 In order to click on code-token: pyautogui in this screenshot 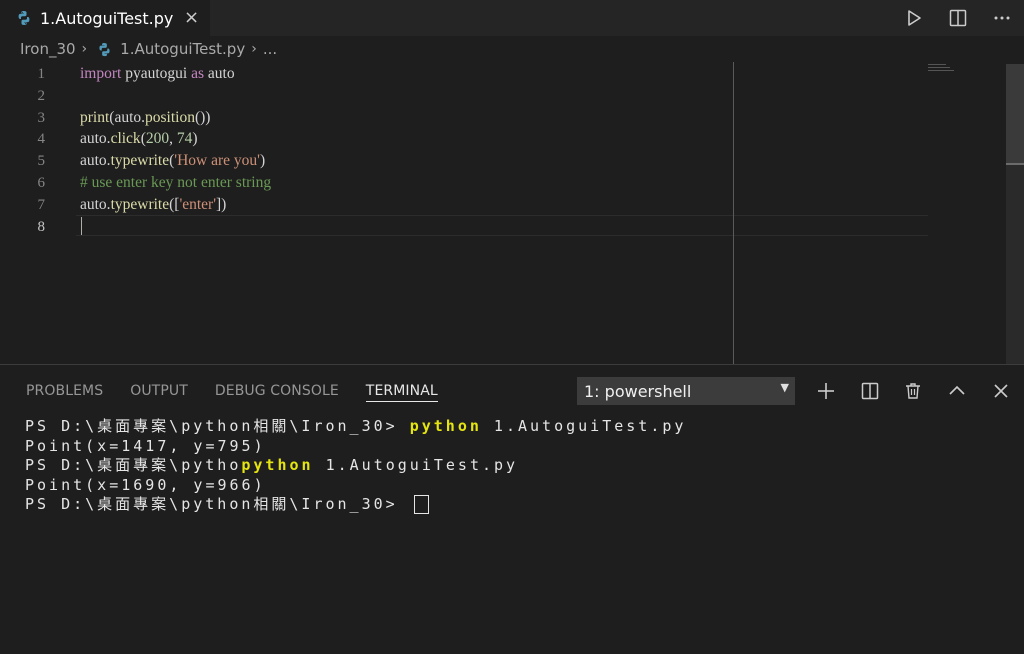, I will do `click(156, 73)`.